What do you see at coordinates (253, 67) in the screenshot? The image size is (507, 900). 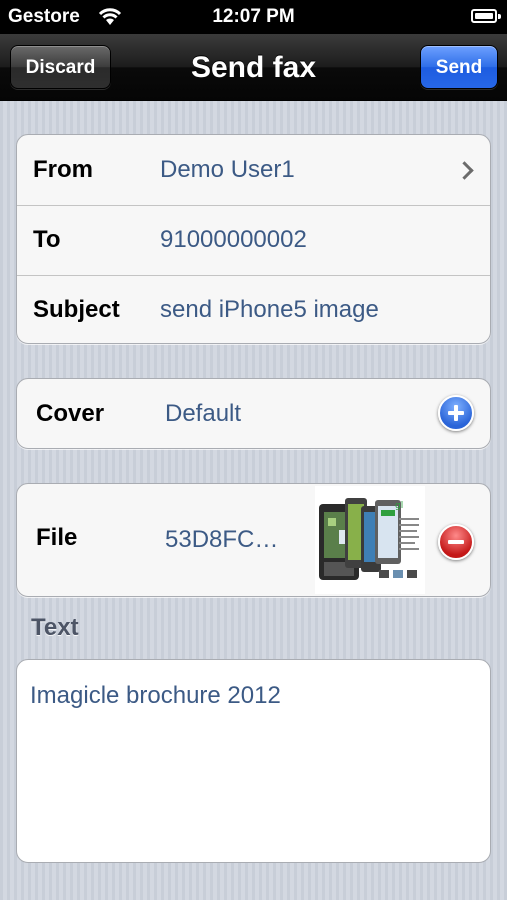 I see `navigation-bar: Discard Send fax Send` at bounding box center [253, 67].